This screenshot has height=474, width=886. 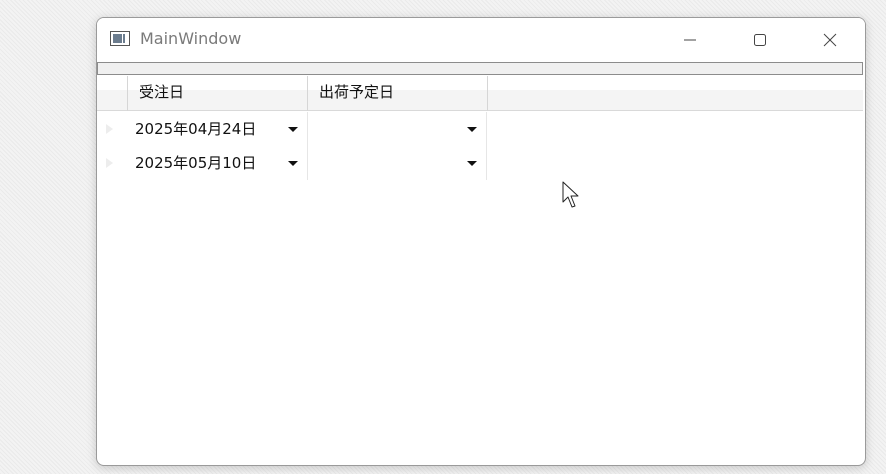 I want to click on column-header-order-date: 受注日, so click(x=217, y=93).